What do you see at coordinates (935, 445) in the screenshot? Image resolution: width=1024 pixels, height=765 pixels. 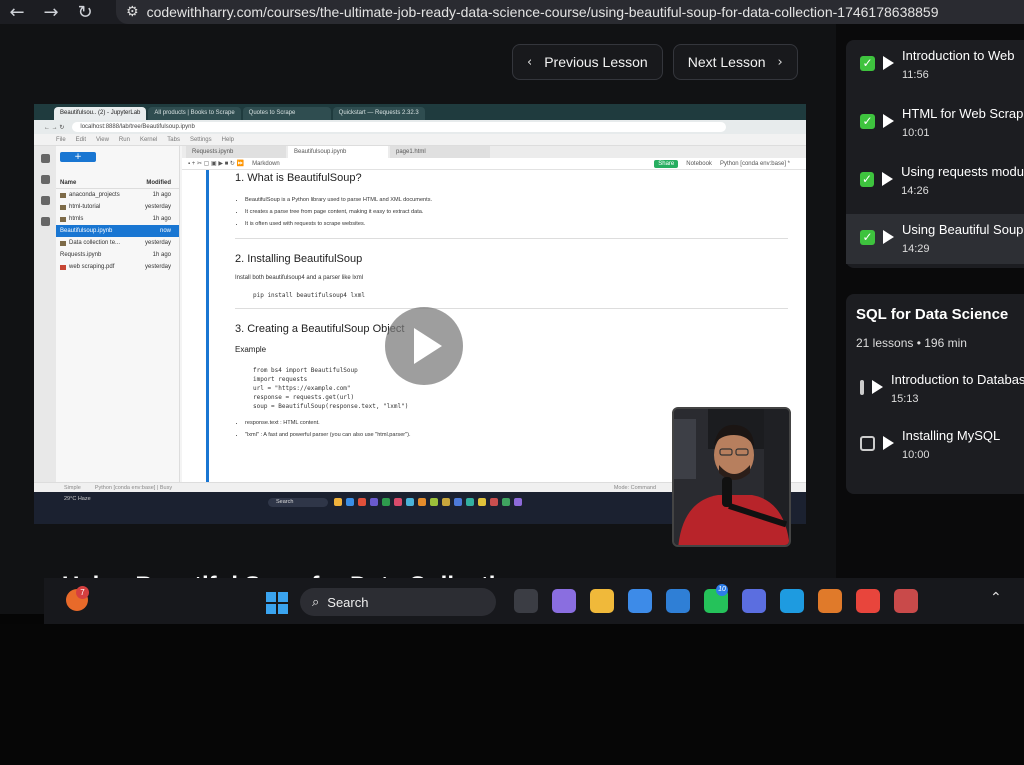 I see `lesson-item: Installing MySQL 10:00` at bounding box center [935, 445].